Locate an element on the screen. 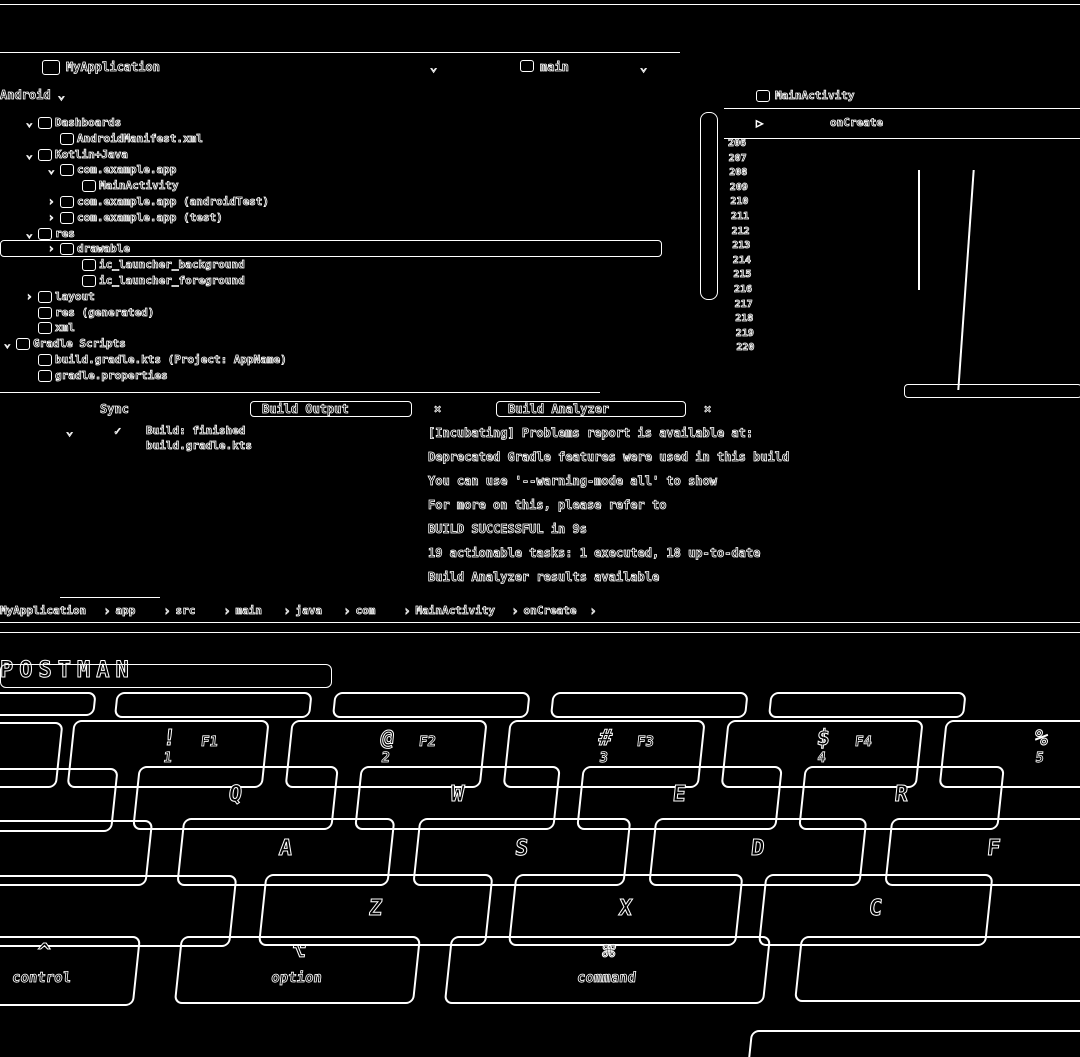  tree-item: ⌄ Gradle Scripts is located at coordinates (65, 344).